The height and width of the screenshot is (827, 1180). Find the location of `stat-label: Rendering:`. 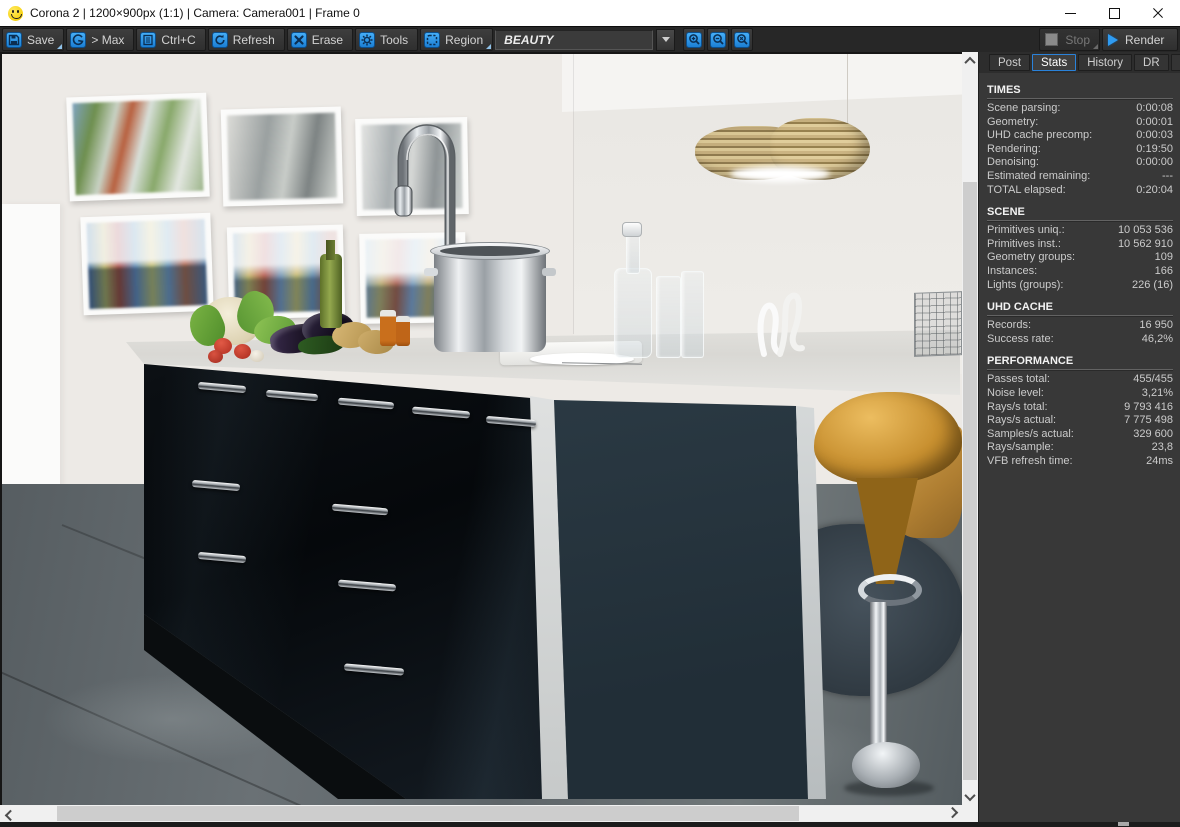

stat-label: Rendering: is located at coordinates (1014, 148).